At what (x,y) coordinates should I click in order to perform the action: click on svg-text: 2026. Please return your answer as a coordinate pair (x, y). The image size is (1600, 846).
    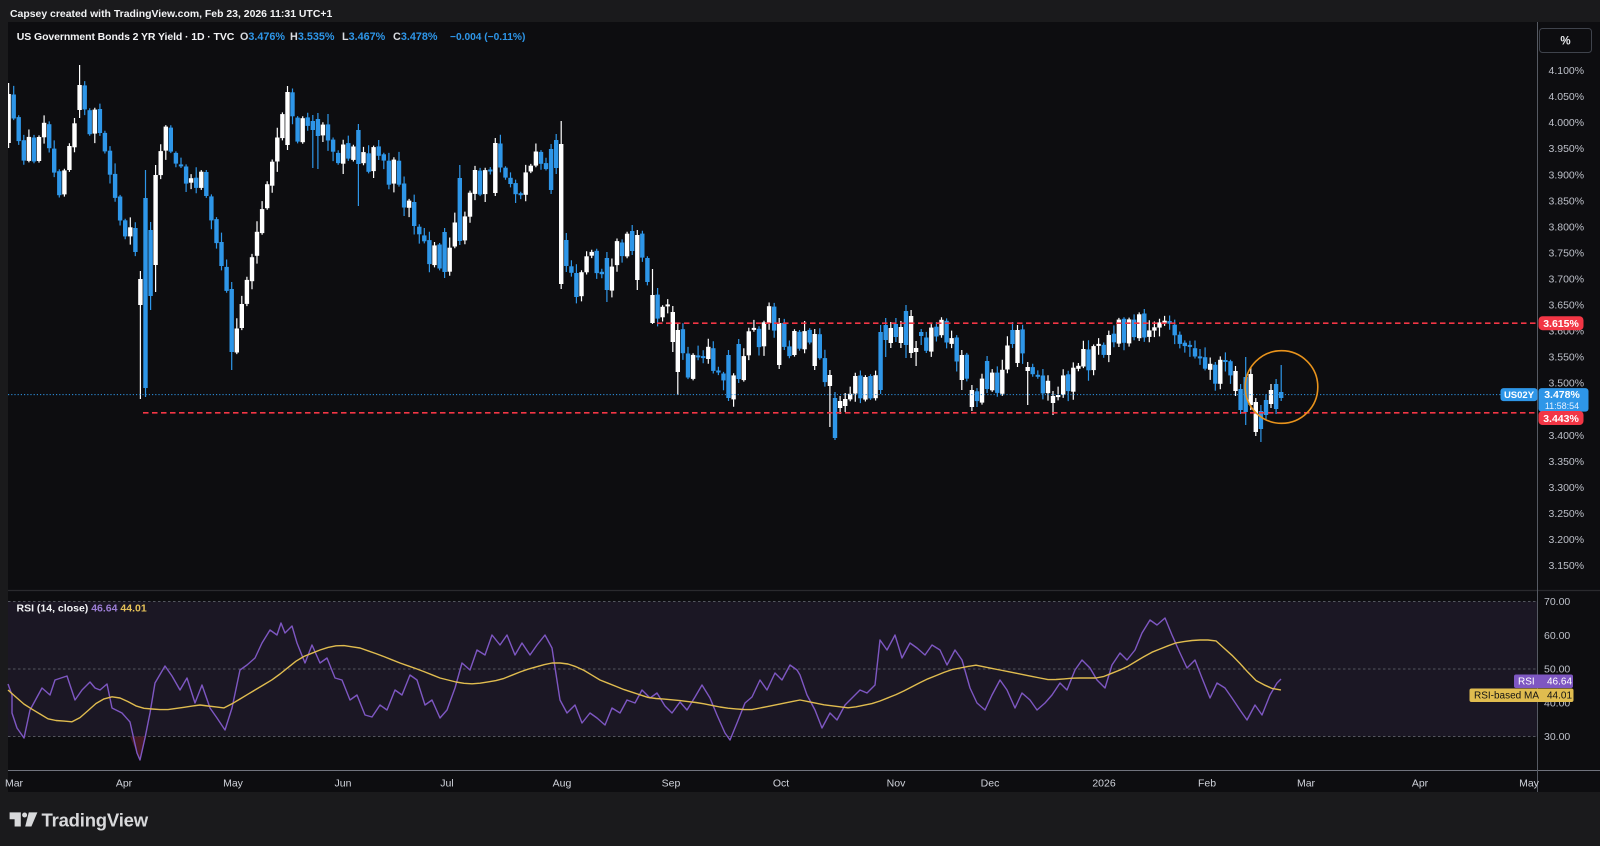
    Looking at the image, I should click on (1104, 784).